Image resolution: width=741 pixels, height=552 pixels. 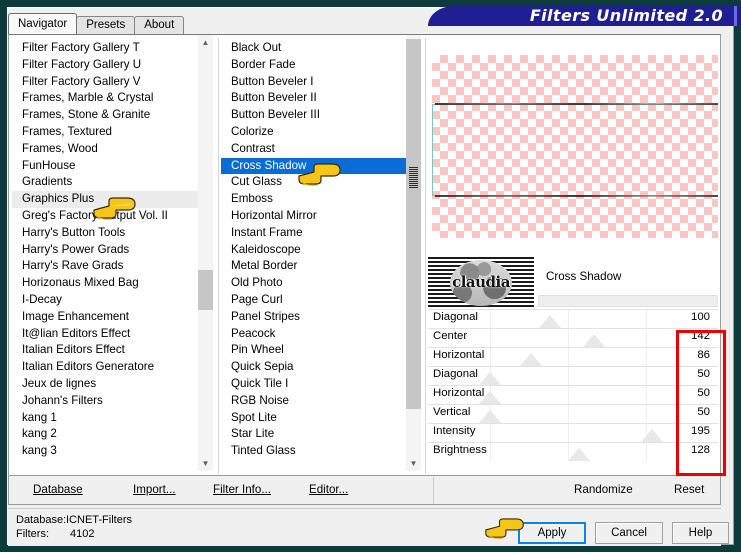 What do you see at coordinates (700, 533) in the screenshot?
I see `help-button: Help` at bounding box center [700, 533].